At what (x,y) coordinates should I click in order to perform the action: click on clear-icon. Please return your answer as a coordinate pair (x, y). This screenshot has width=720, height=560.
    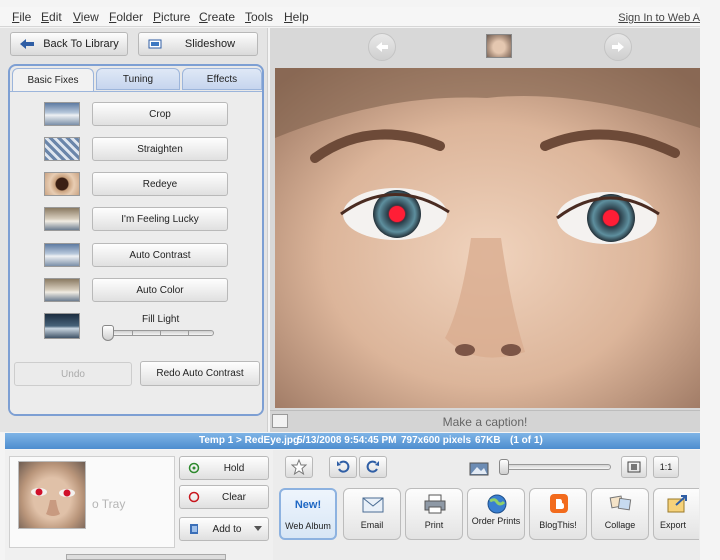
    Looking at the image, I should click on (194, 497).